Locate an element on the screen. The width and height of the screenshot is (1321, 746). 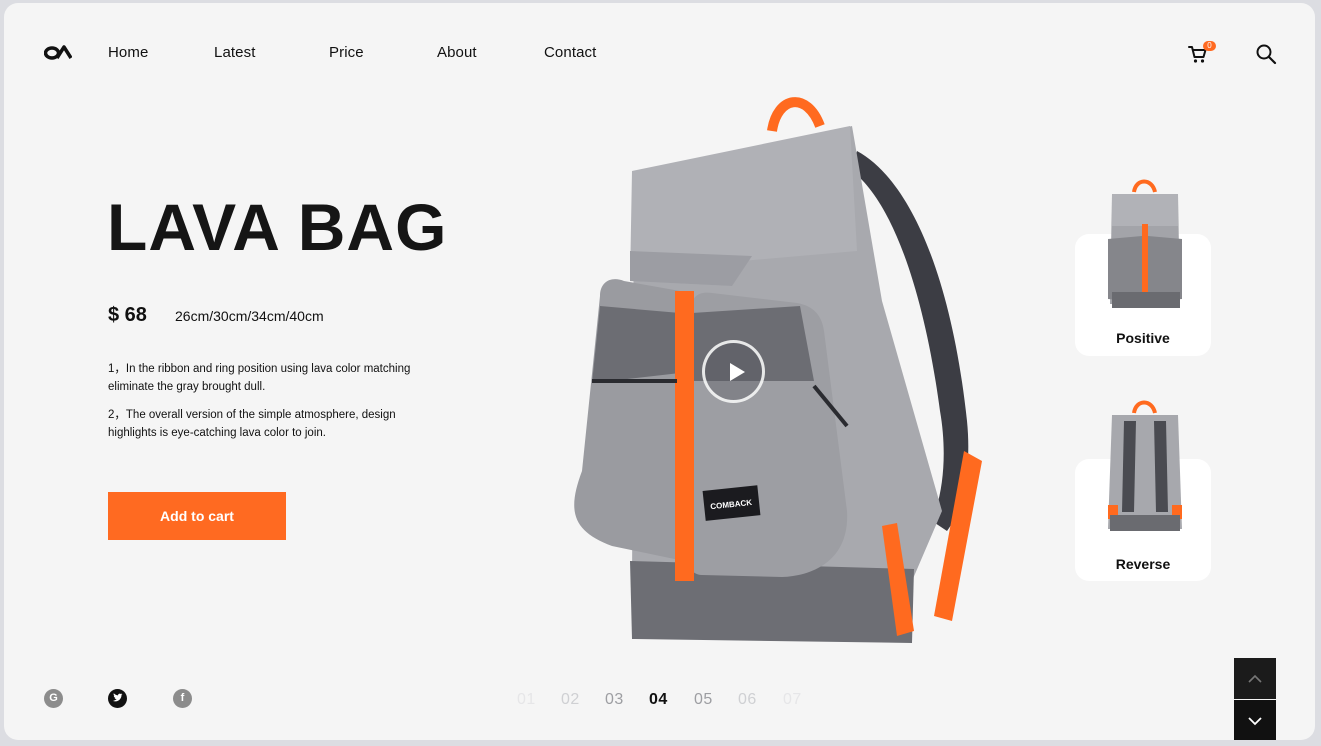
thumbnail-label-positive: Positive is located at coordinates (1143, 338).